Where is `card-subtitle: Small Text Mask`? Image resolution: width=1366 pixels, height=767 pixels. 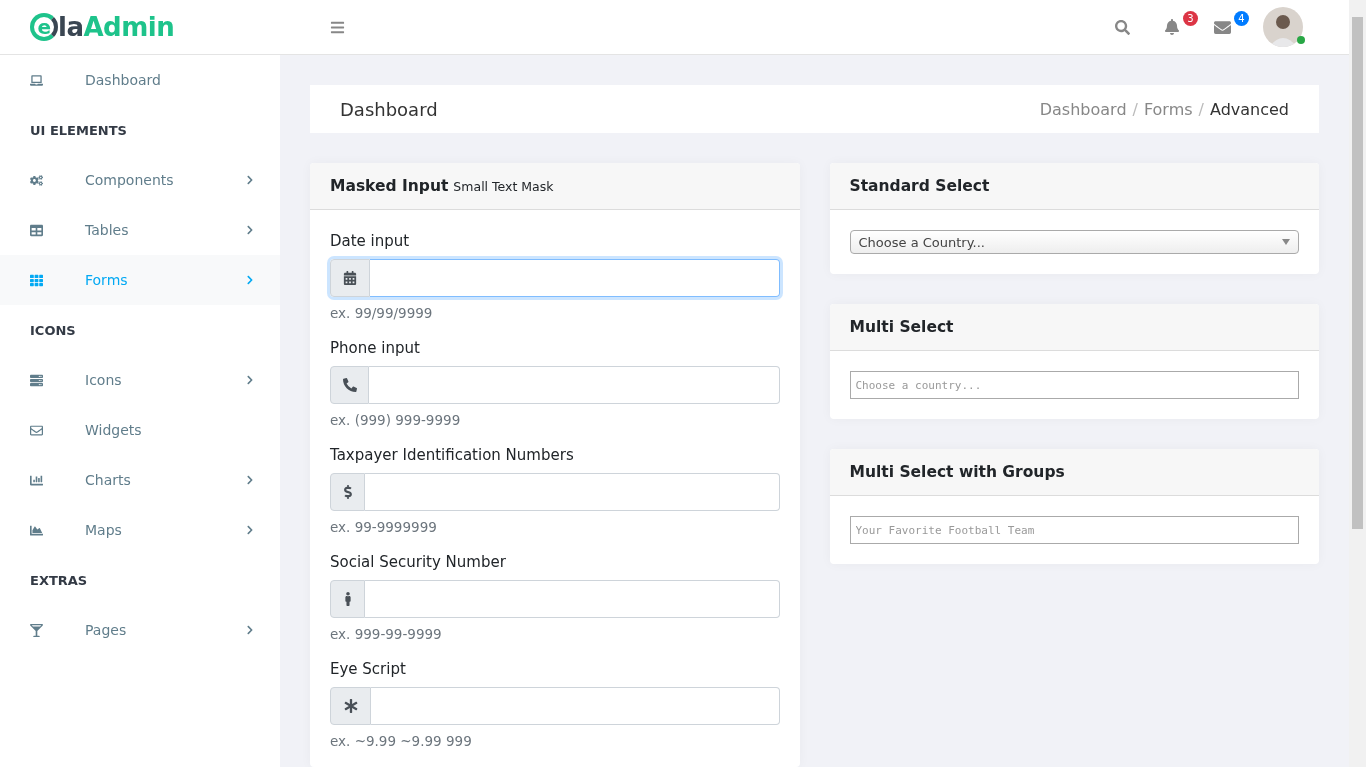 card-subtitle: Small Text Mask is located at coordinates (503, 186).